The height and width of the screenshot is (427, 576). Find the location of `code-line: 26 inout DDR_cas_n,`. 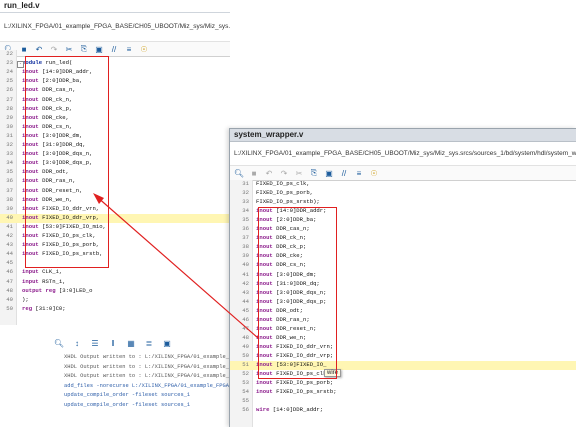

code-line: 26 inout DDR_cas_n, is located at coordinates (115, 90).